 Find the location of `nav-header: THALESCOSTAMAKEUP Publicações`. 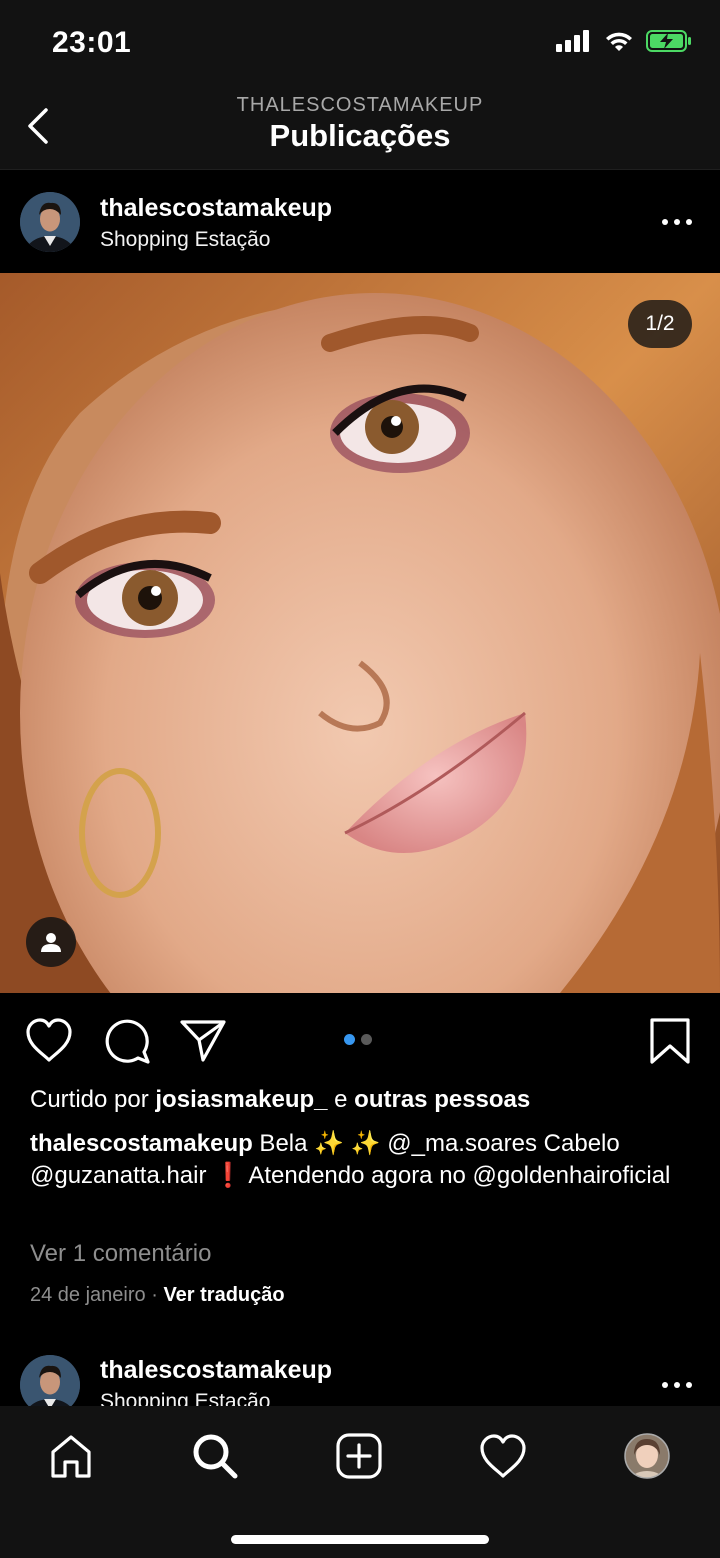

nav-header: THALESCOSTAMAKEUP Publicações is located at coordinates (360, 129).